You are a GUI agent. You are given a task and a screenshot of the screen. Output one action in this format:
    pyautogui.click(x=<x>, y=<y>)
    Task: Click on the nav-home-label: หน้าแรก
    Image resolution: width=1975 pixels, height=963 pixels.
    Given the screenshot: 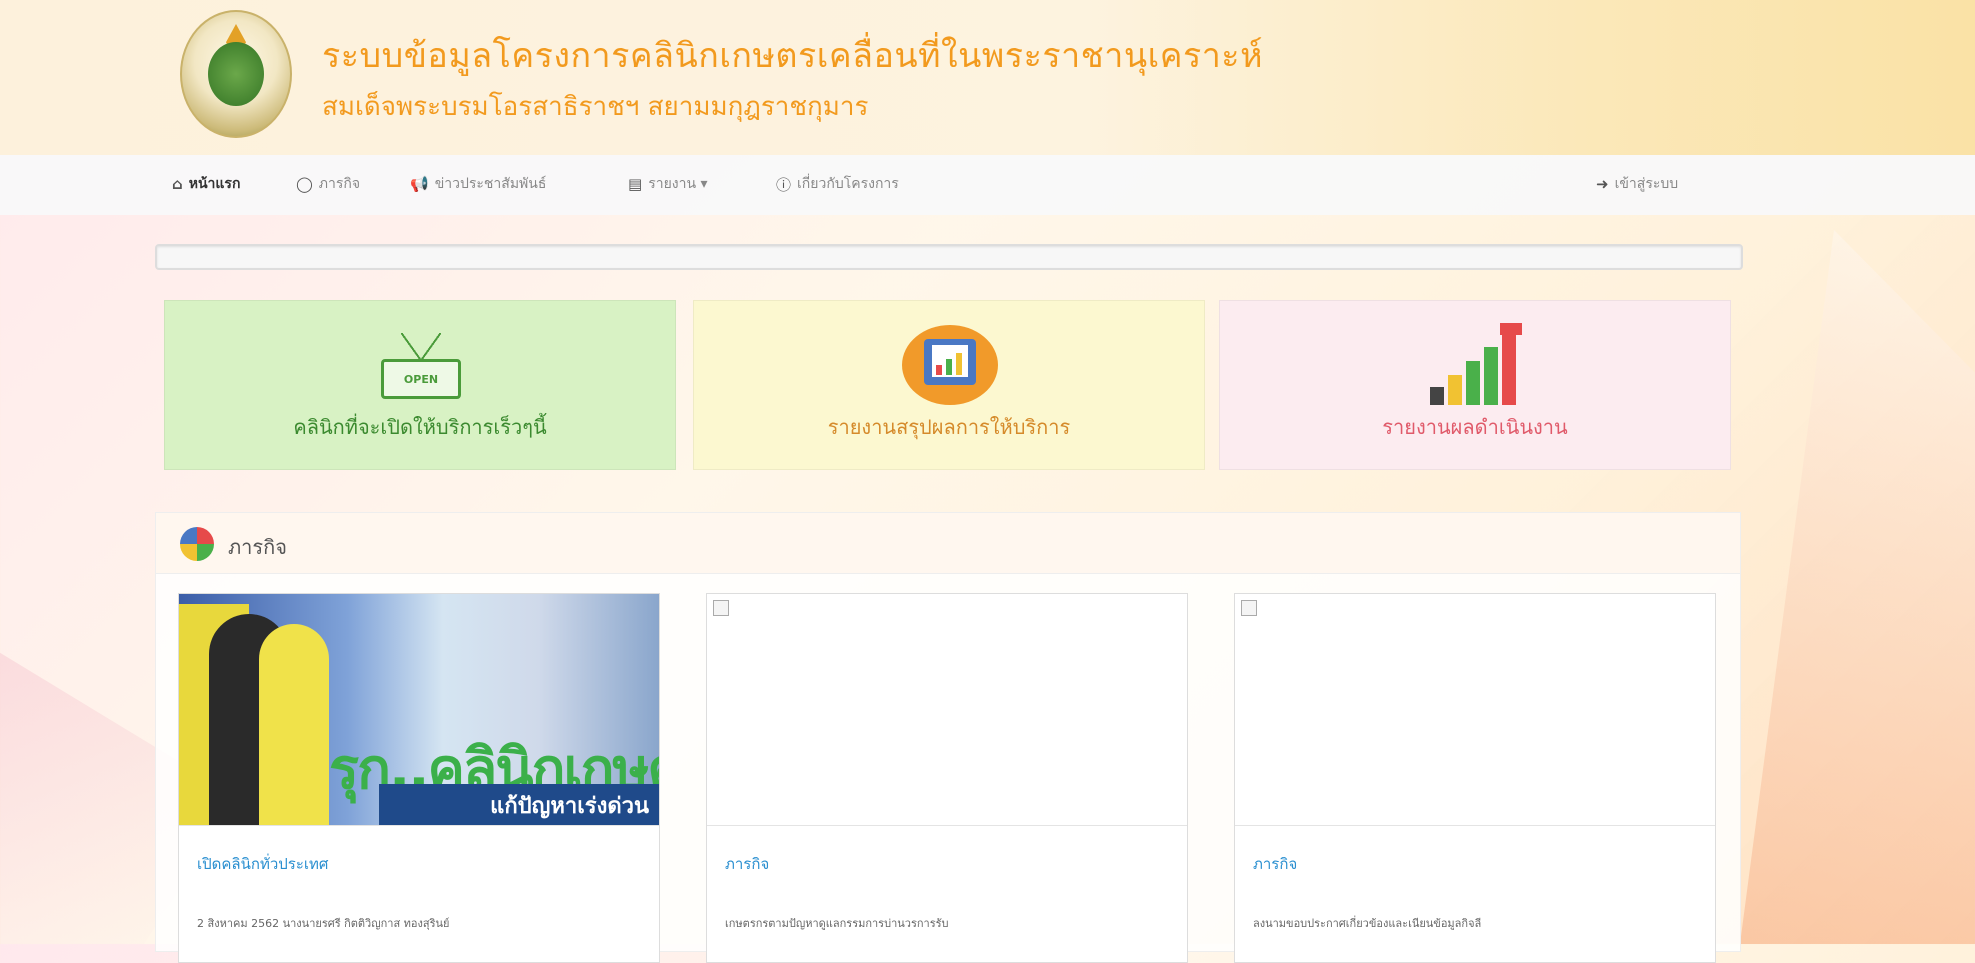 What is the action you would take?
    pyautogui.click(x=214, y=184)
    